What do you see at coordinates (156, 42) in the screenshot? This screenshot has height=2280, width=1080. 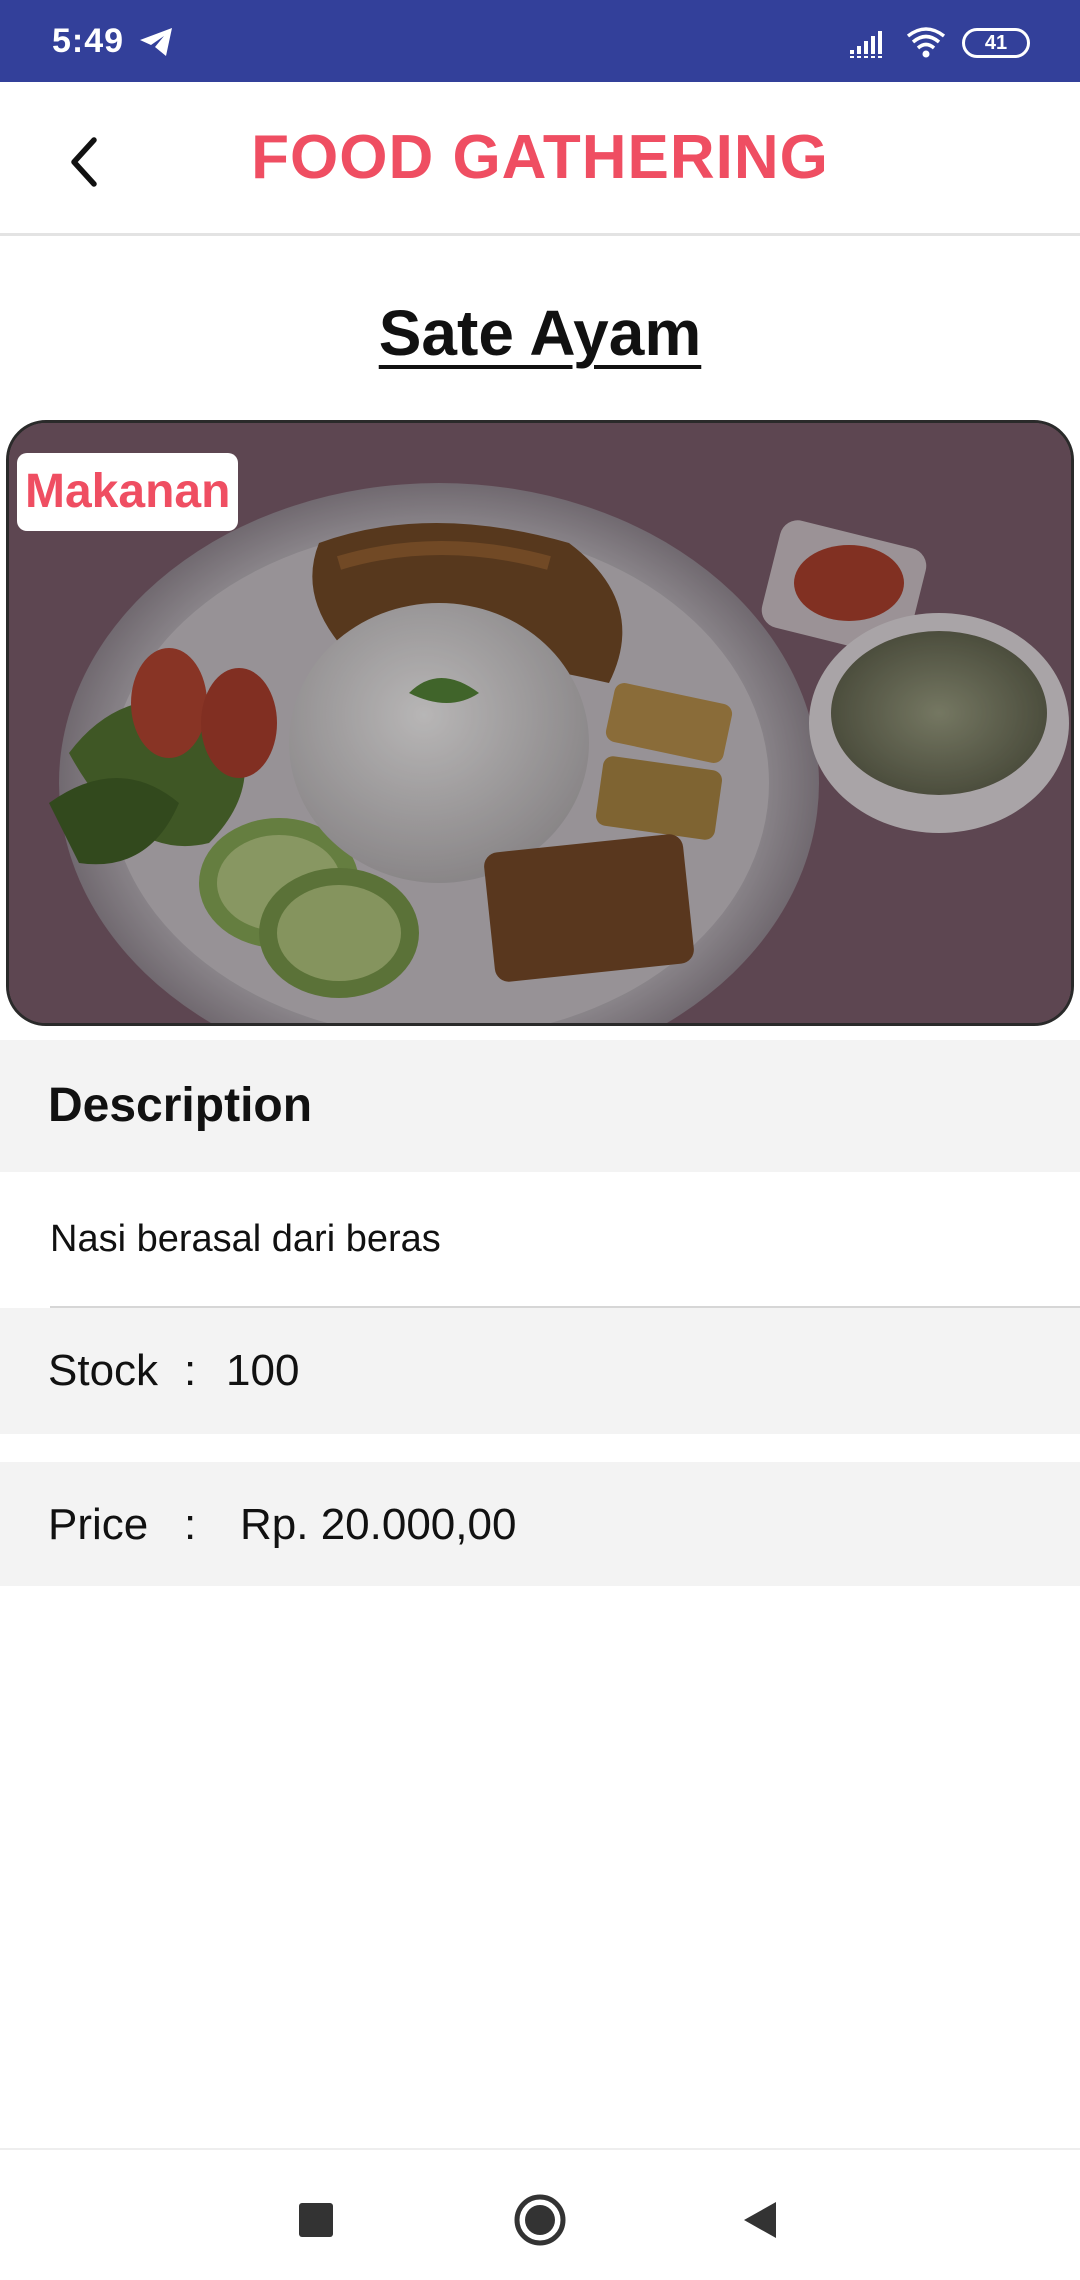 I see `telegram-icon` at bounding box center [156, 42].